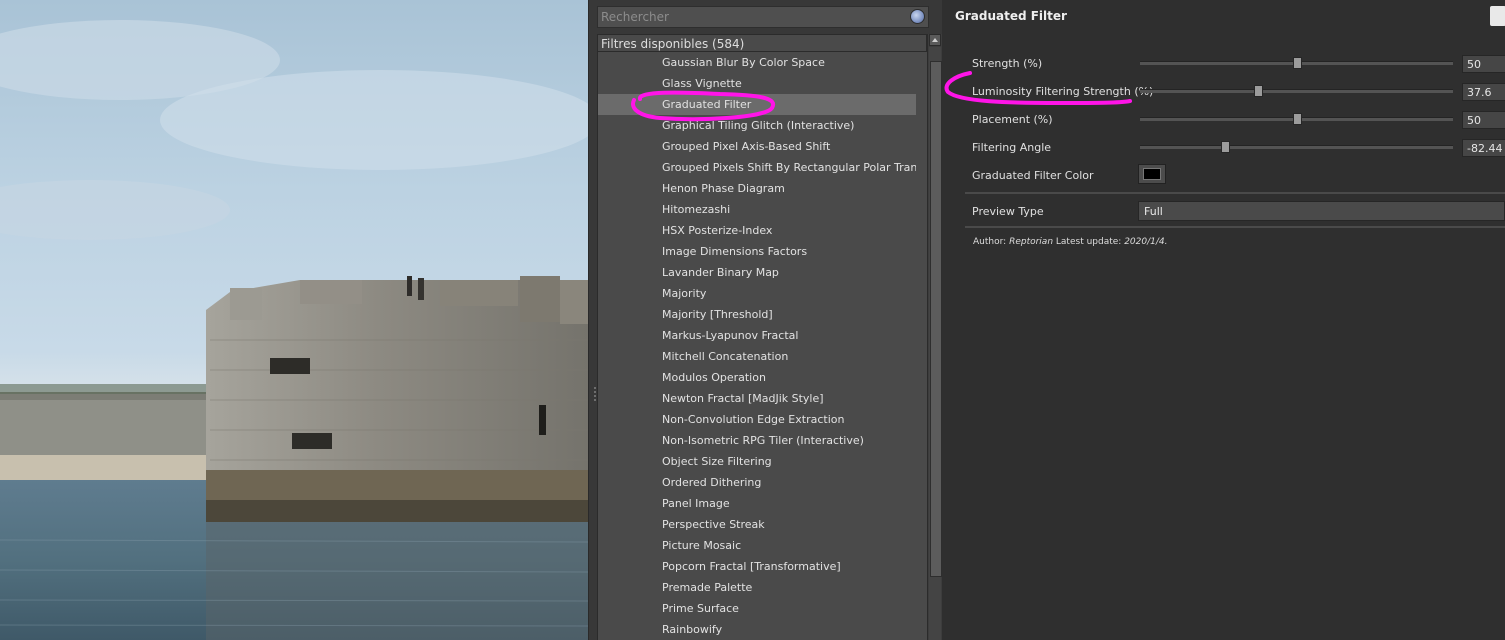  What do you see at coordinates (757, 566) in the screenshot?
I see `filter-list-item: Popcorn Fractal [Transformative]` at bounding box center [757, 566].